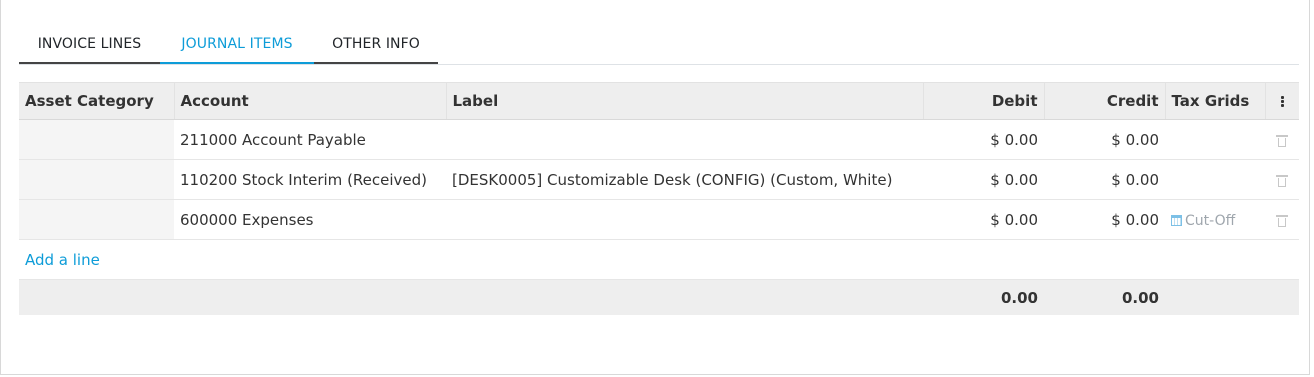 The image size is (1314, 377). I want to click on kebab-menu-icon, so click(1282, 101).